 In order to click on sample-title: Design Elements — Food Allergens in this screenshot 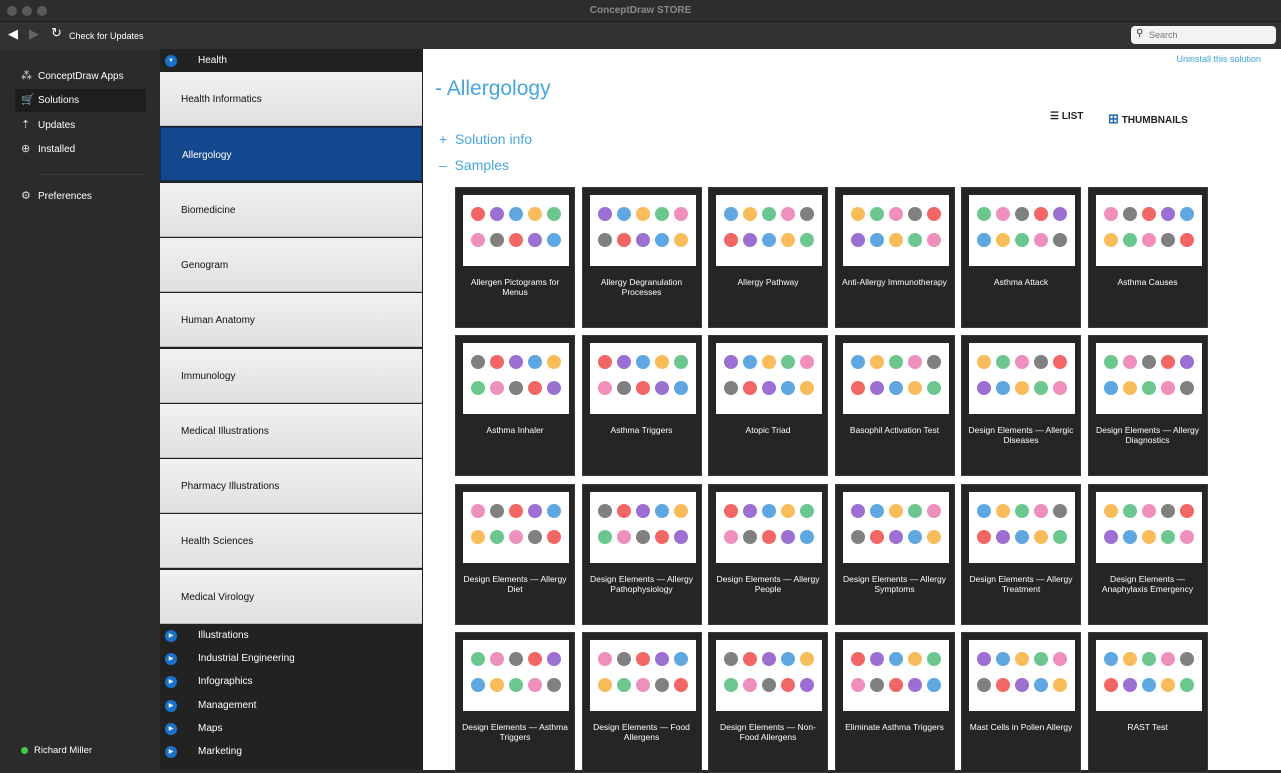, I will do `click(641, 731)`.